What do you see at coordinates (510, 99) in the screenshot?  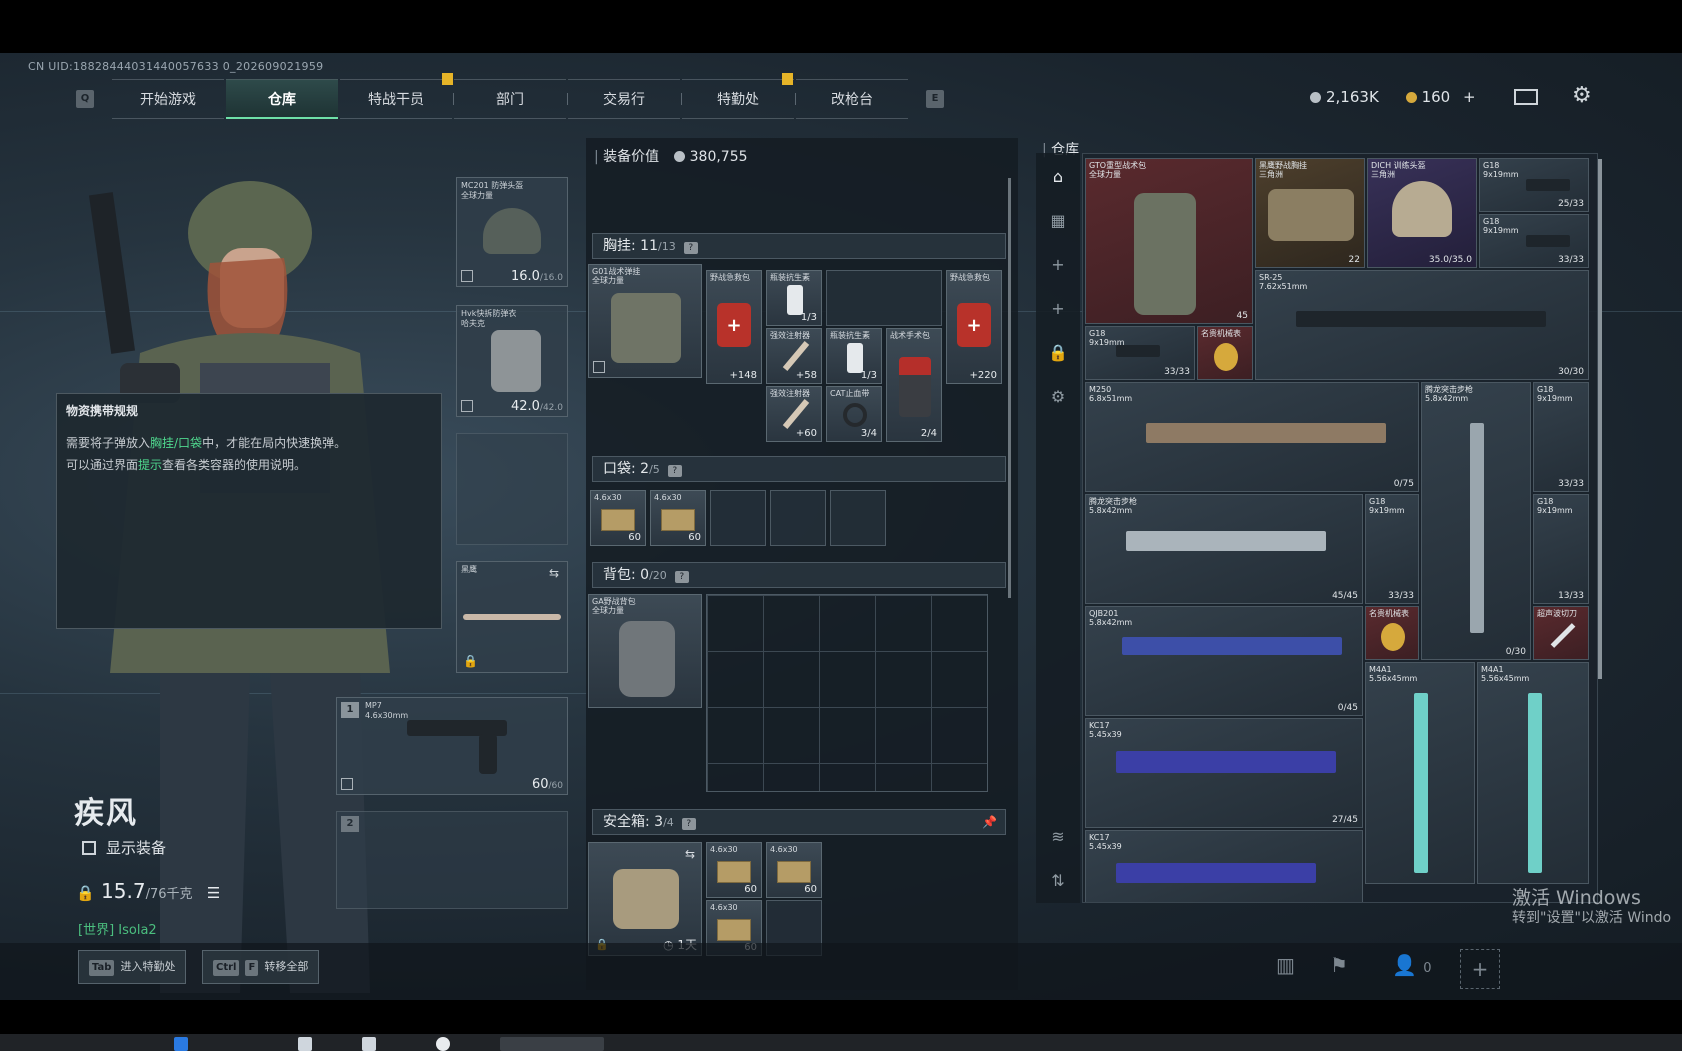 I see `tab-department: 部门` at bounding box center [510, 99].